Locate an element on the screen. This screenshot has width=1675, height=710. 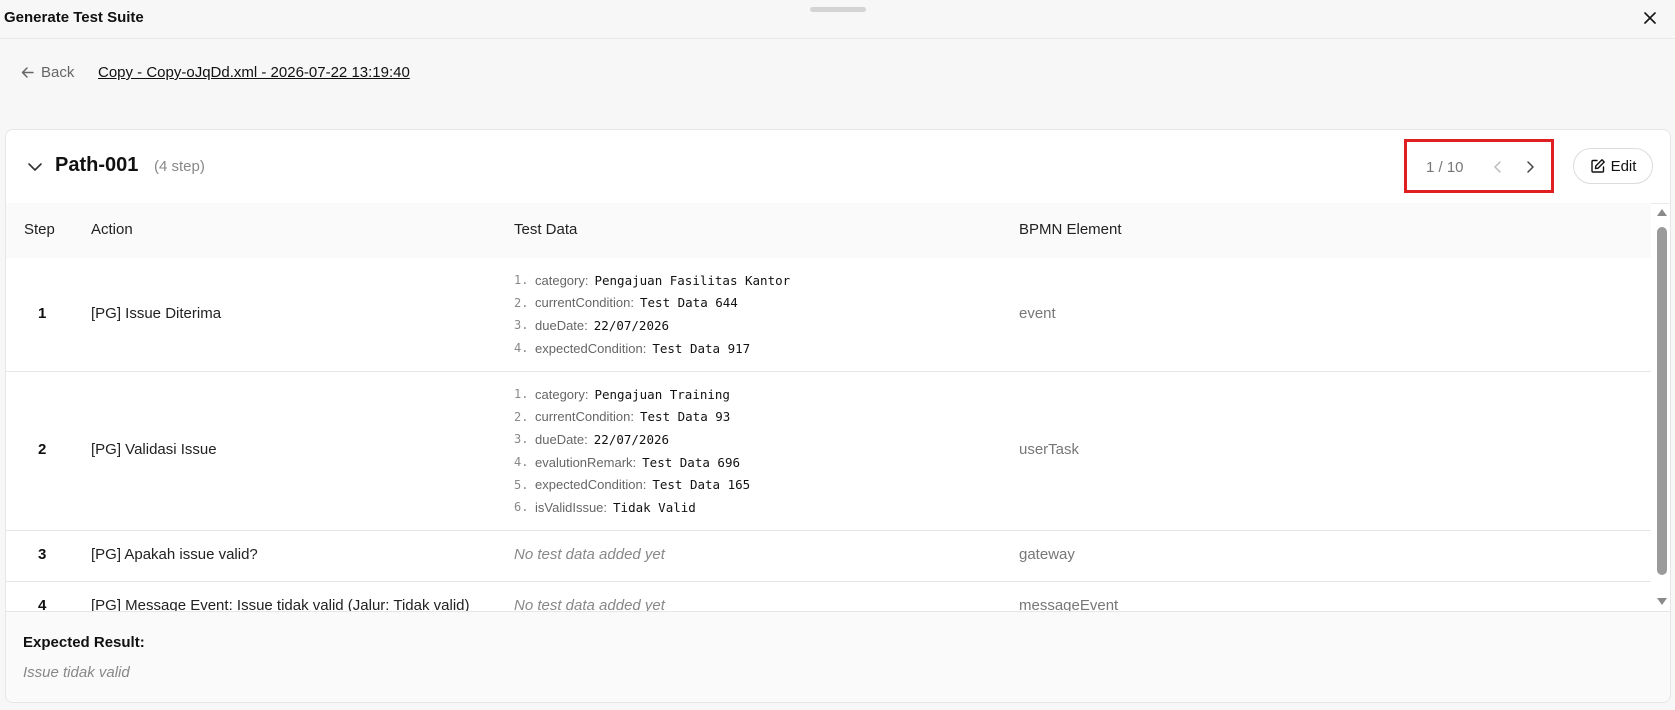
path-title: Path-001 is located at coordinates (97, 165).